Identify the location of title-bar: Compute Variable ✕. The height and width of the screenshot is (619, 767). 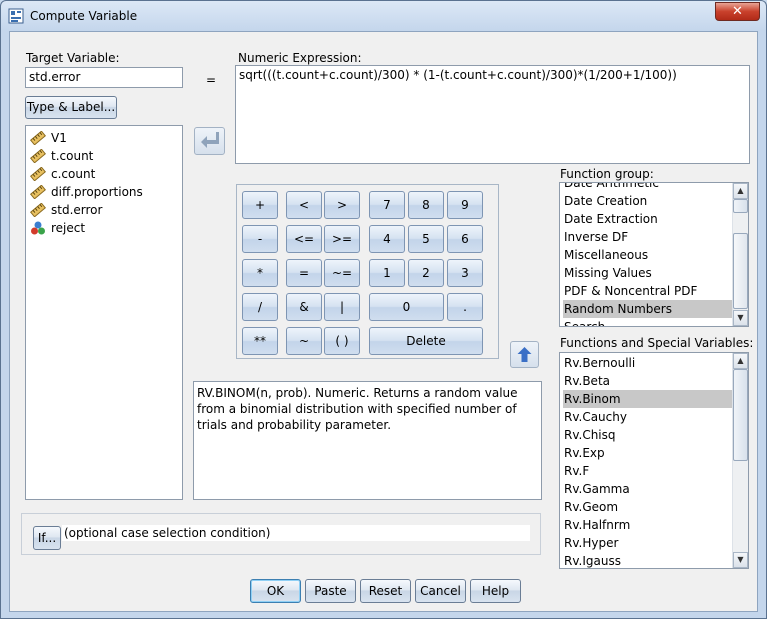
(383, 16).